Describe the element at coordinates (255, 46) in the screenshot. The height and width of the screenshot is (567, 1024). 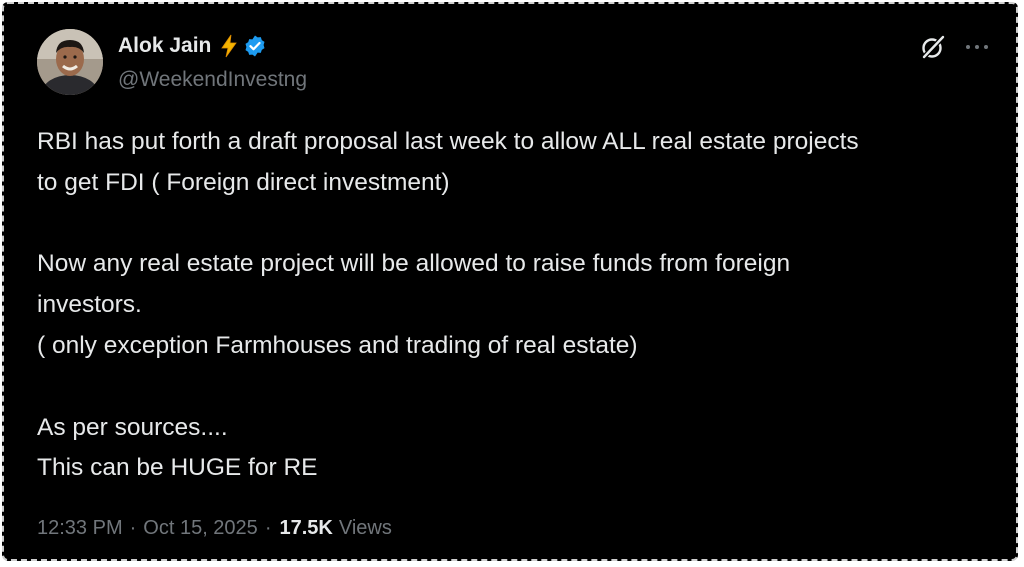
I see `verified-badge-icon` at that location.